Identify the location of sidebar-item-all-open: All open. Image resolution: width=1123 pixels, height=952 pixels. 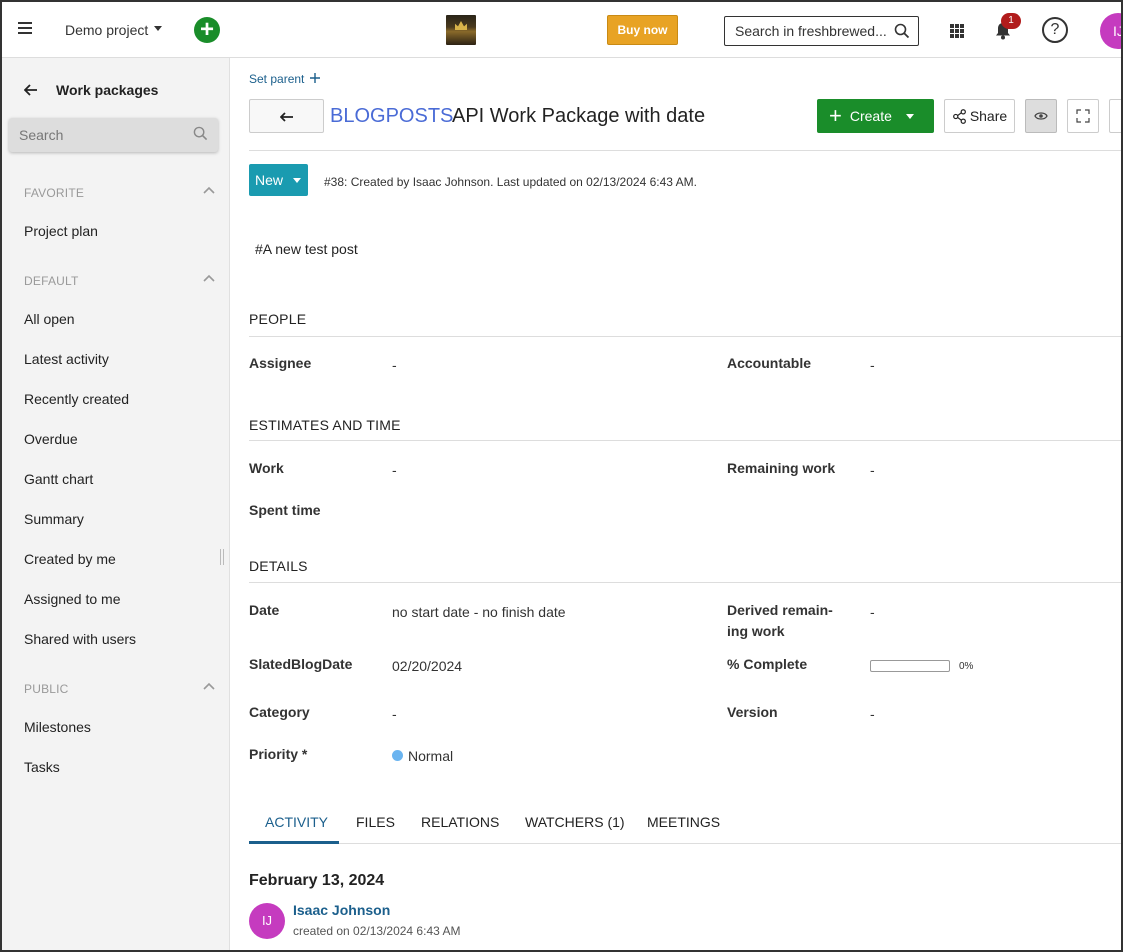
(49, 319).